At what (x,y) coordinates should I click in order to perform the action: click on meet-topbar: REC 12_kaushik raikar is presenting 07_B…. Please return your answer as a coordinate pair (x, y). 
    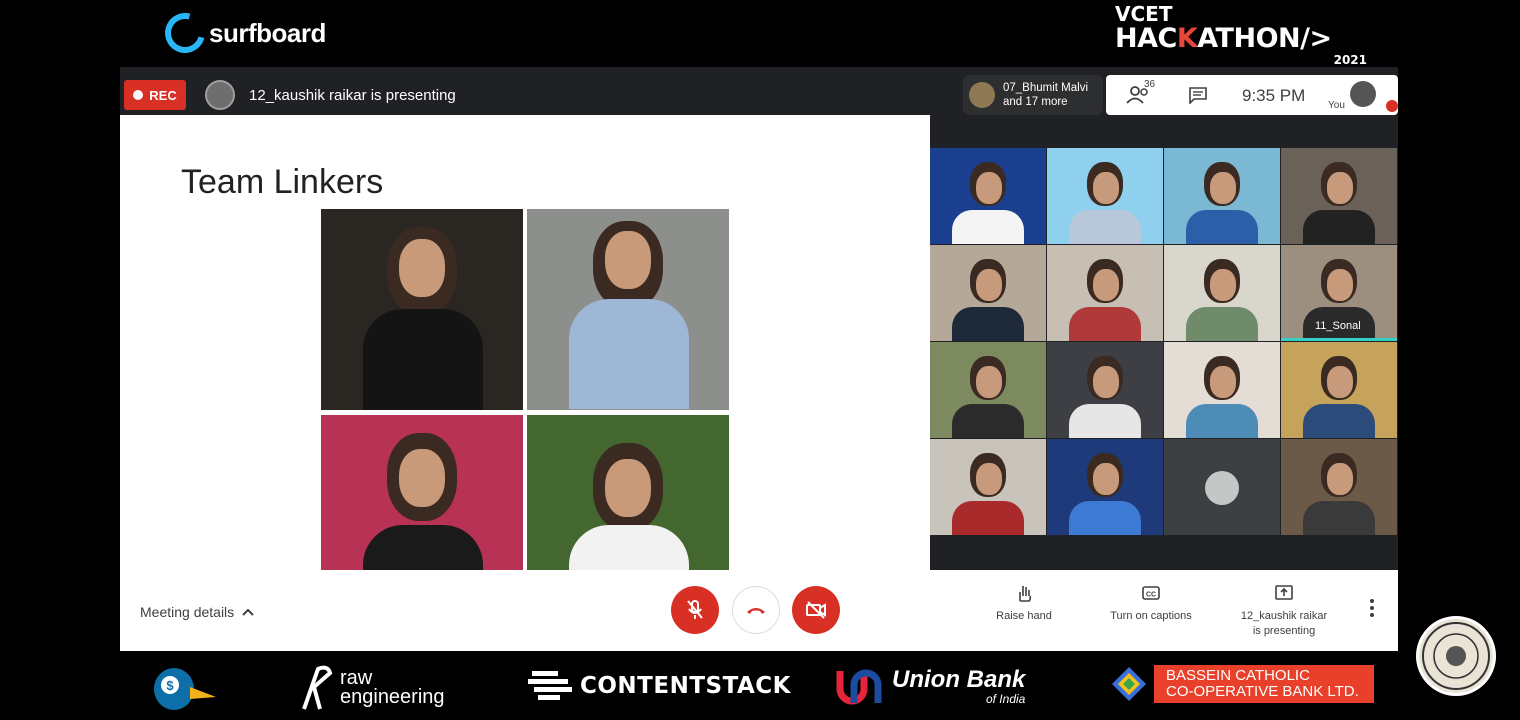
    Looking at the image, I should click on (759, 91).